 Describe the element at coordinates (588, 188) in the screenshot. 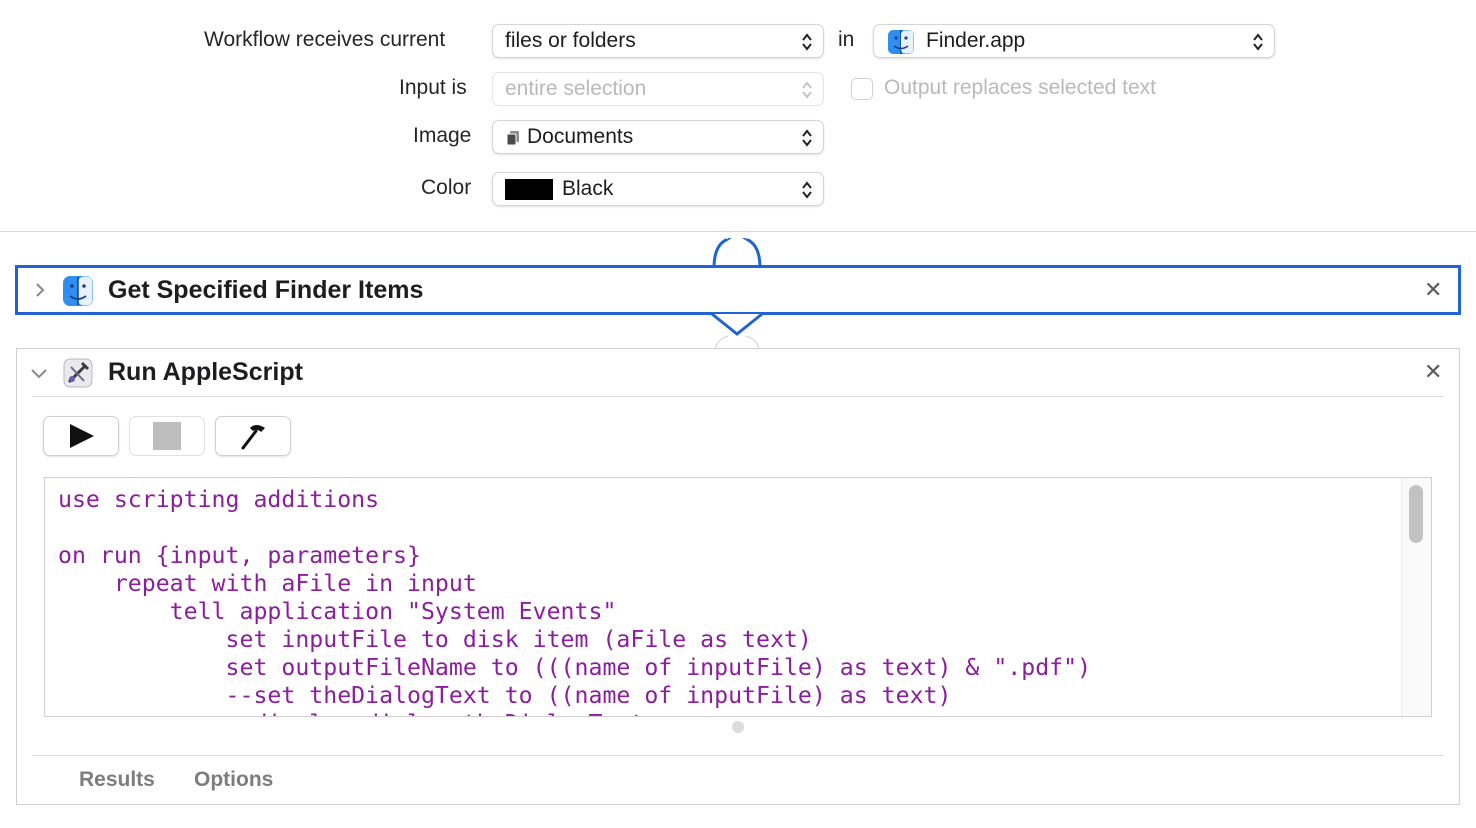

I see `color-value: Black` at that location.